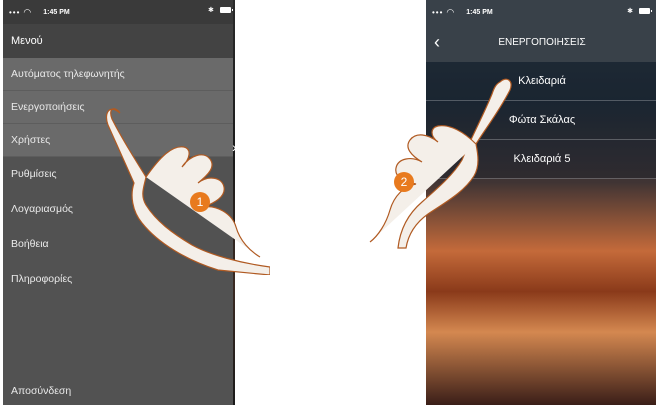 This screenshot has width=656, height=405. What do you see at coordinates (41, 391) in the screenshot?
I see `logout-button: Αποσύνδεση` at bounding box center [41, 391].